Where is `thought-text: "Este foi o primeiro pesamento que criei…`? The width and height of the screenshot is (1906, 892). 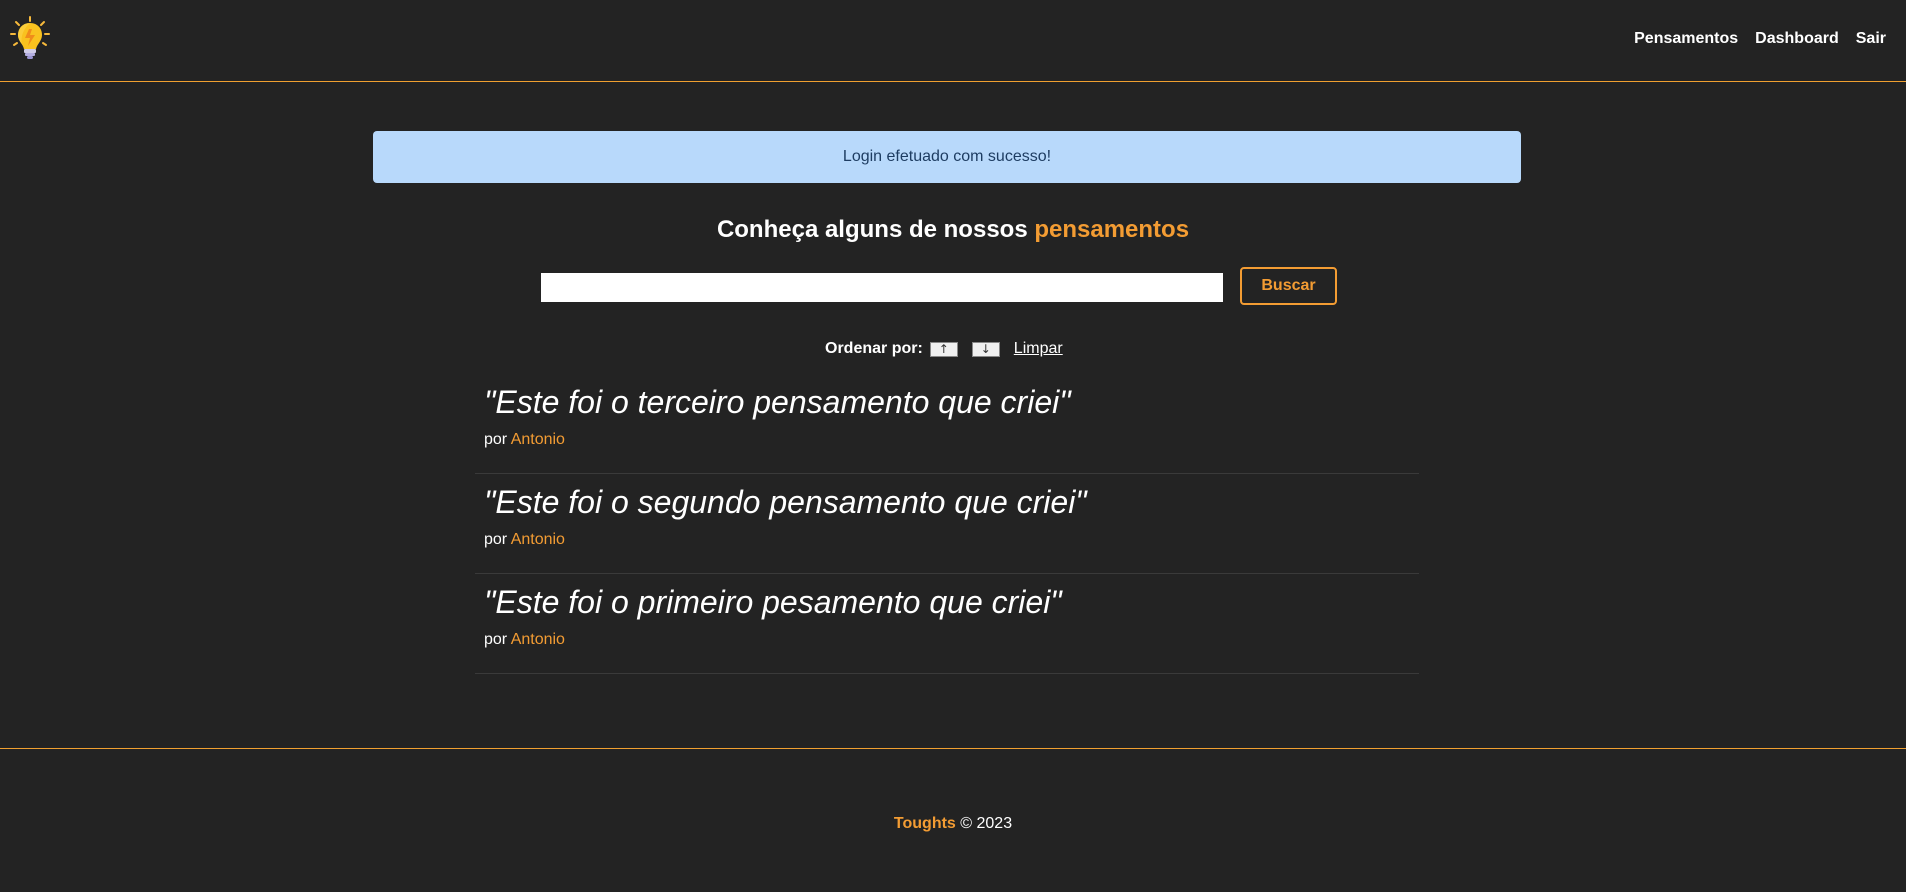
thought-text: "Este foi o primeiro pesamento que criei… is located at coordinates (773, 602).